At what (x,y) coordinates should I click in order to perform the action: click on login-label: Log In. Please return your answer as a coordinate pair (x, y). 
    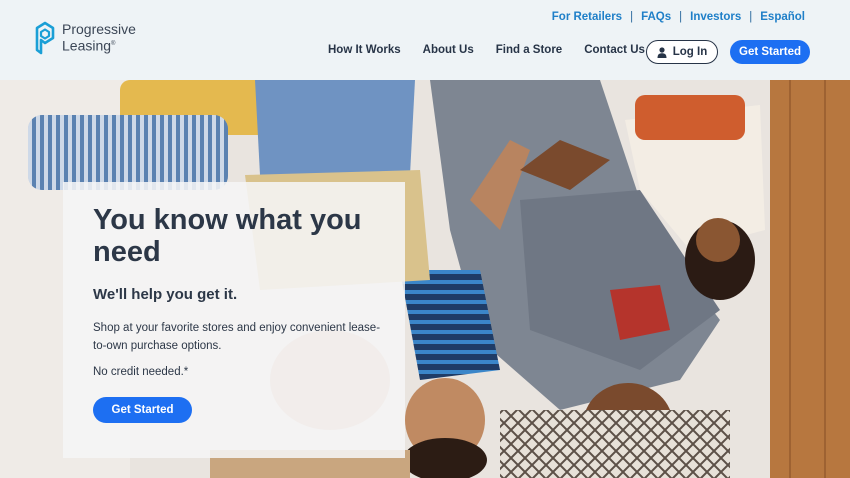
    Looking at the image, I should click on (690, 52).